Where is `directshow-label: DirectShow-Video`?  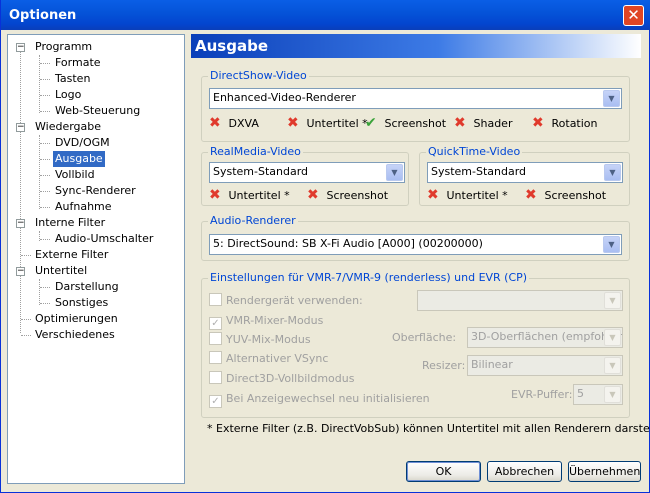
directshow-label: DirectShow-Video is located at coordinates (258, 75).